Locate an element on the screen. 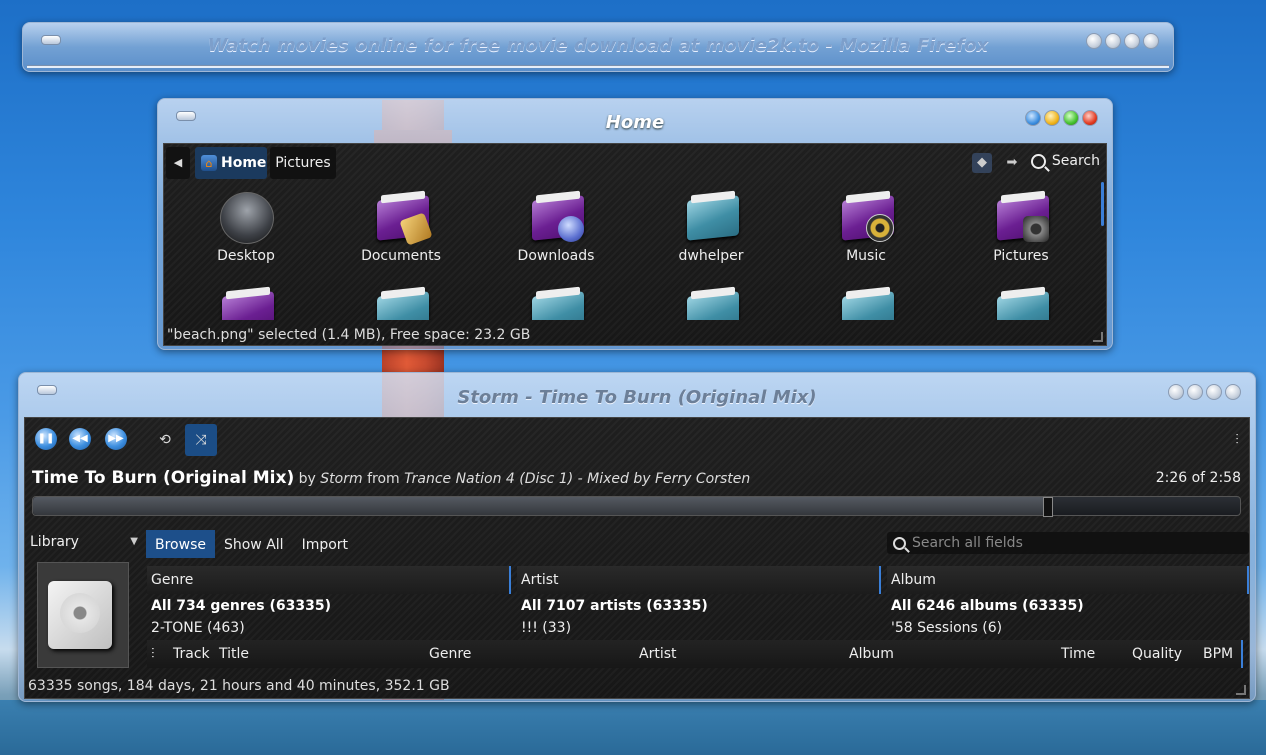  breadcrumb-home: ⌂ Home is located at coordinates (231, 163).